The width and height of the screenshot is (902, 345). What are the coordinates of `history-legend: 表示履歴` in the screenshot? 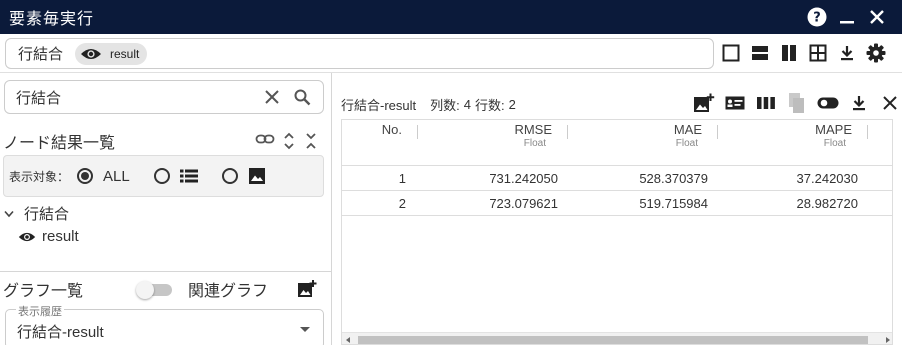 It's located at (40, 311).